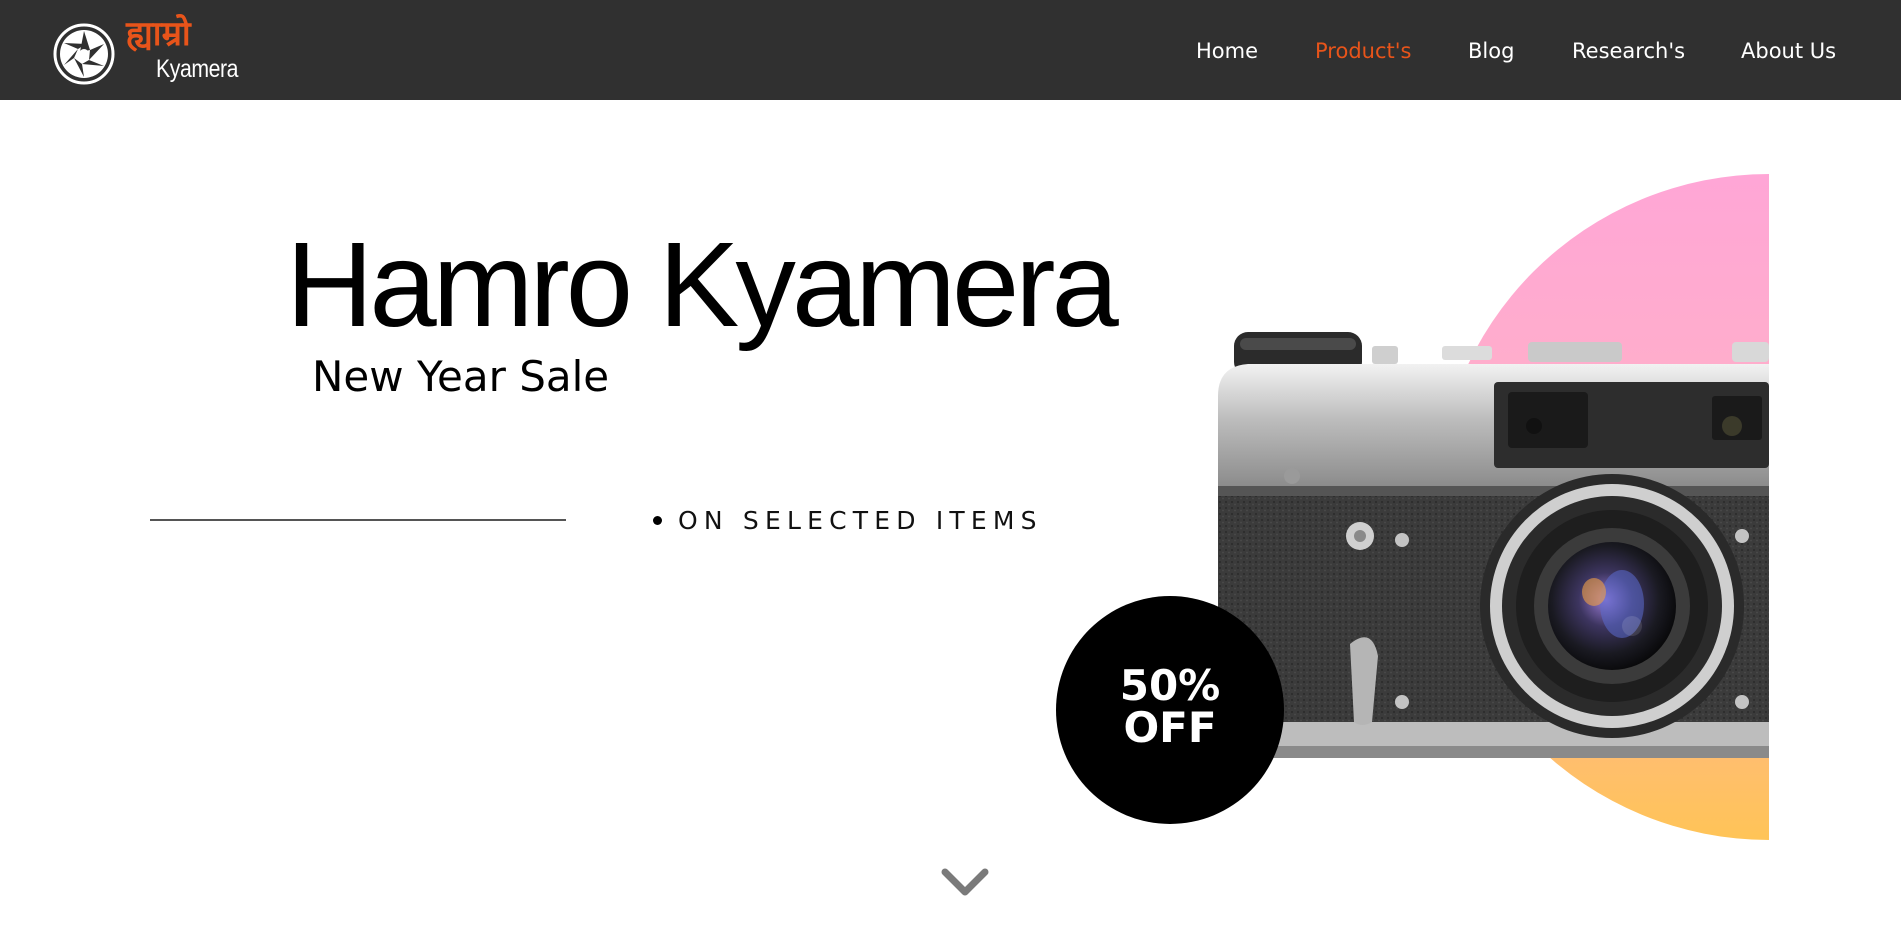  Describe the element at coordinates (197, 69) in the screenshot. I see `logo-wordmark: Kyamera` at that location.